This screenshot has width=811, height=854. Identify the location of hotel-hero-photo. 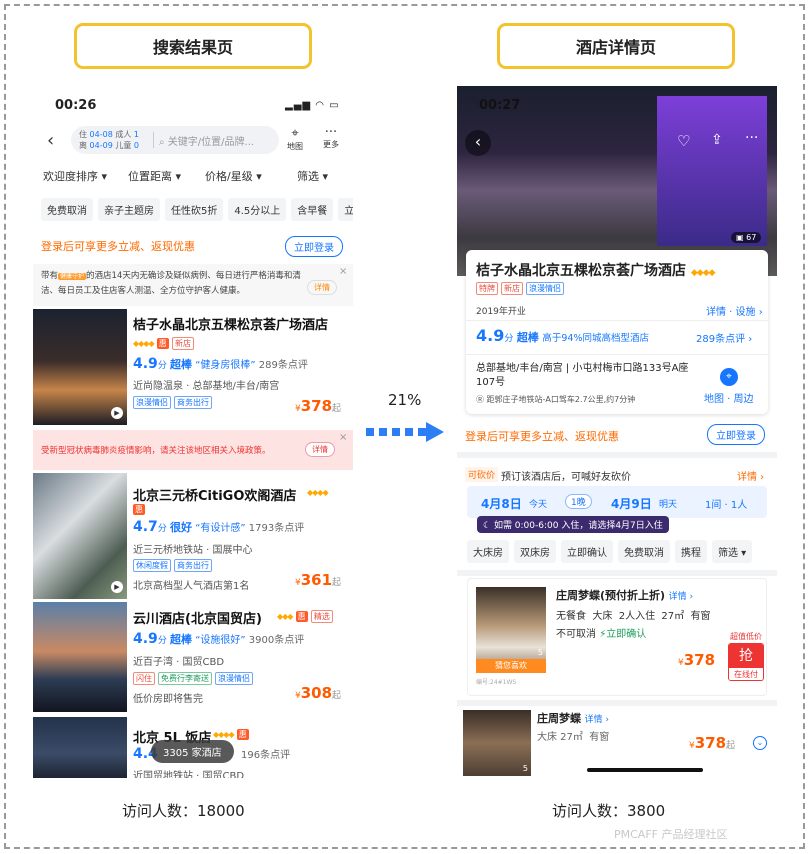
(617, 181).